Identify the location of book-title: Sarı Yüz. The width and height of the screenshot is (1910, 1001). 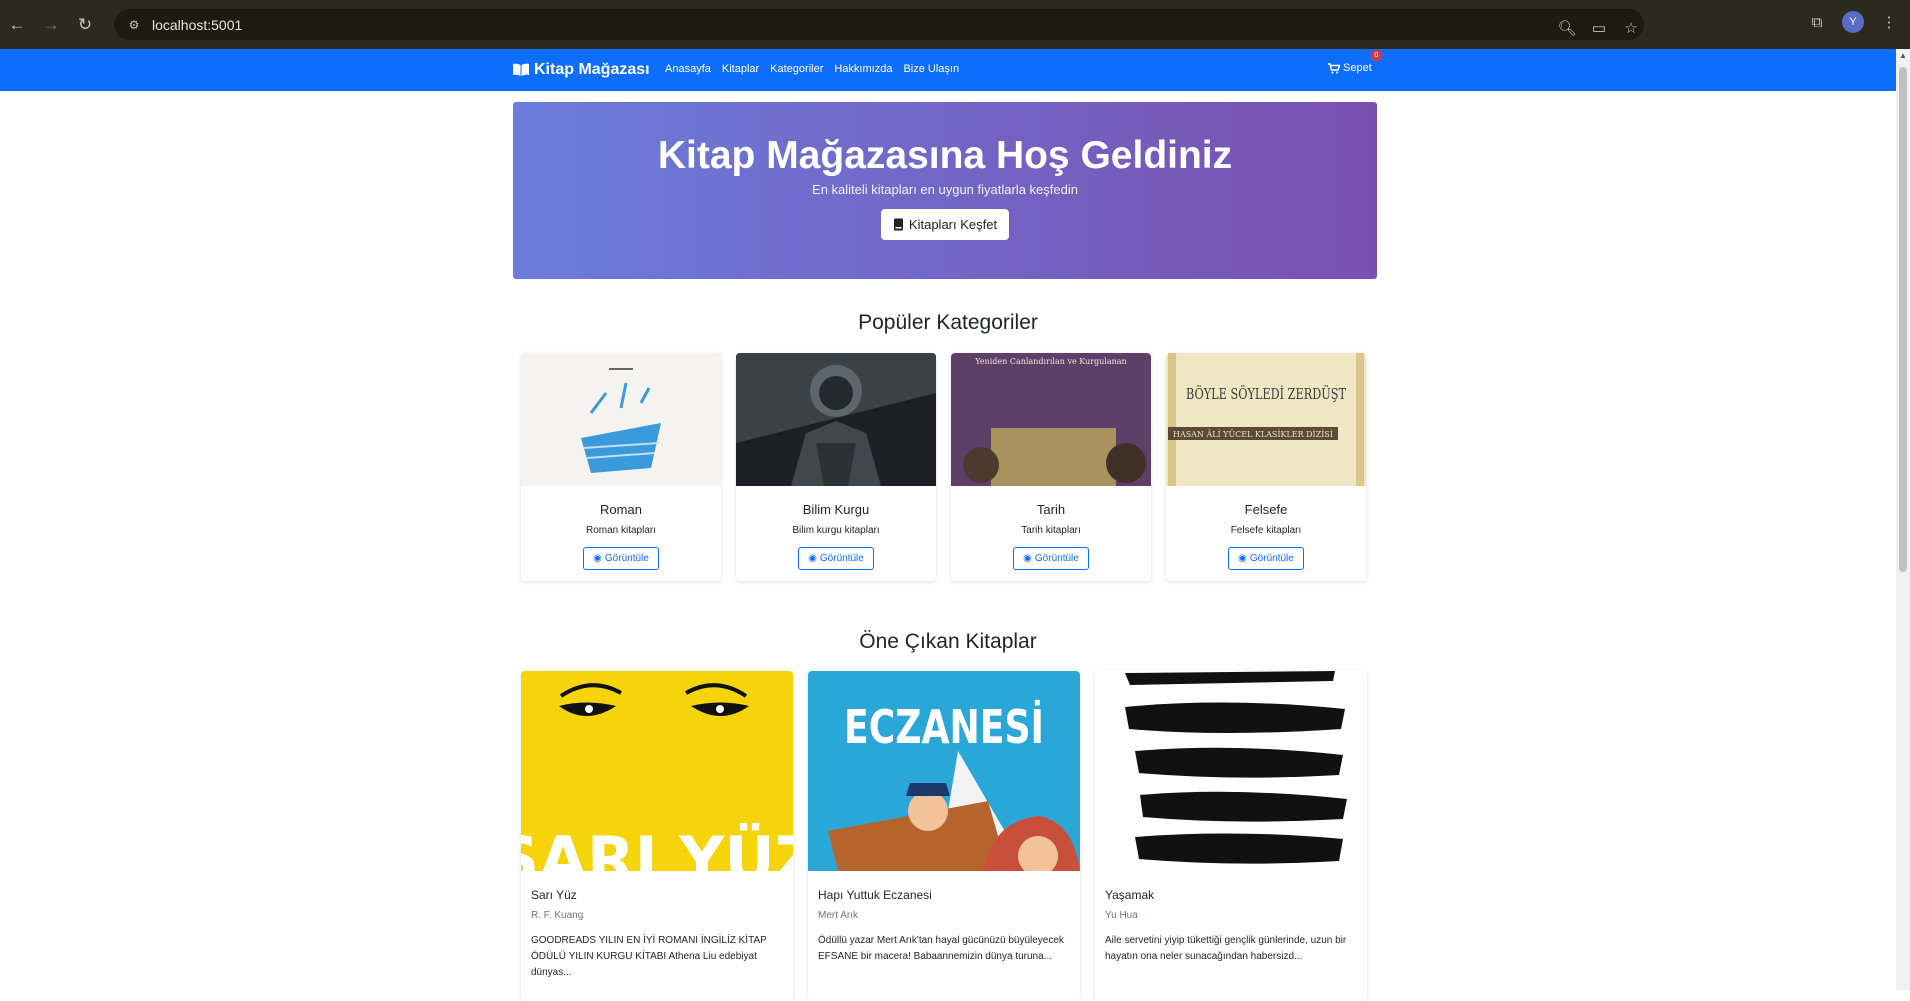
(554, 895).